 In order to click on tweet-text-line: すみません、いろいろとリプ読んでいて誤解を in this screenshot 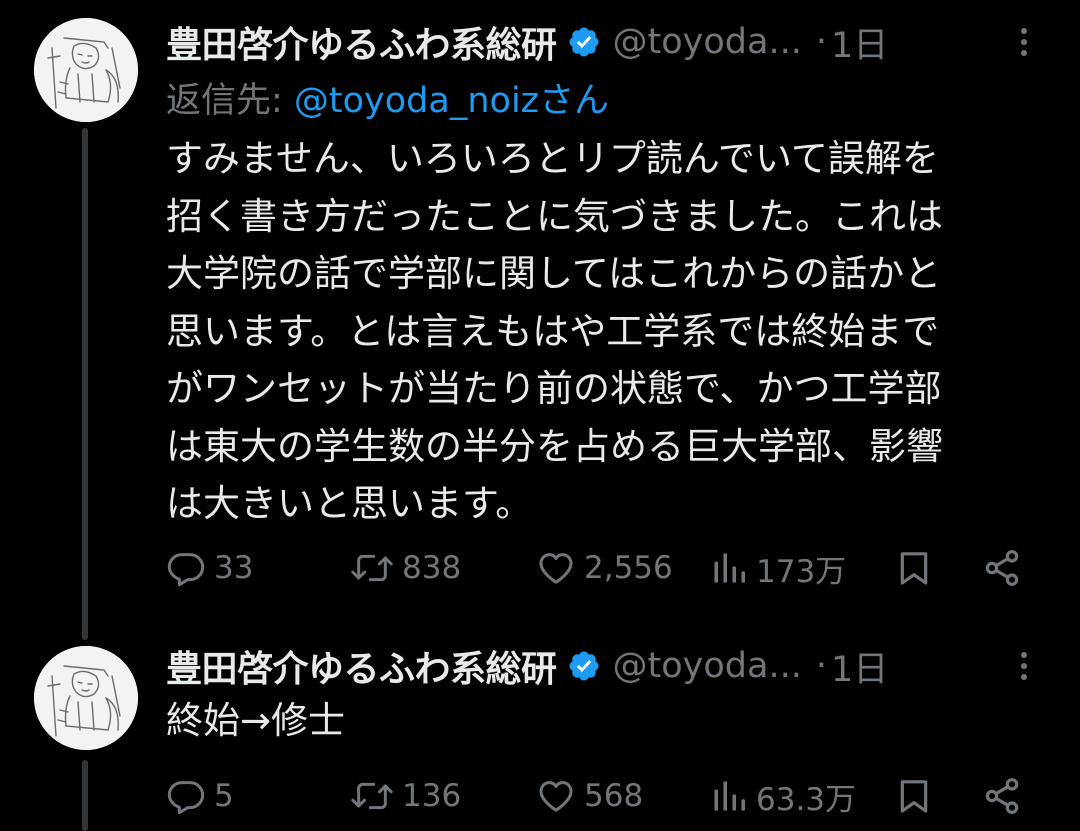, I will do `click(552, 158)`.